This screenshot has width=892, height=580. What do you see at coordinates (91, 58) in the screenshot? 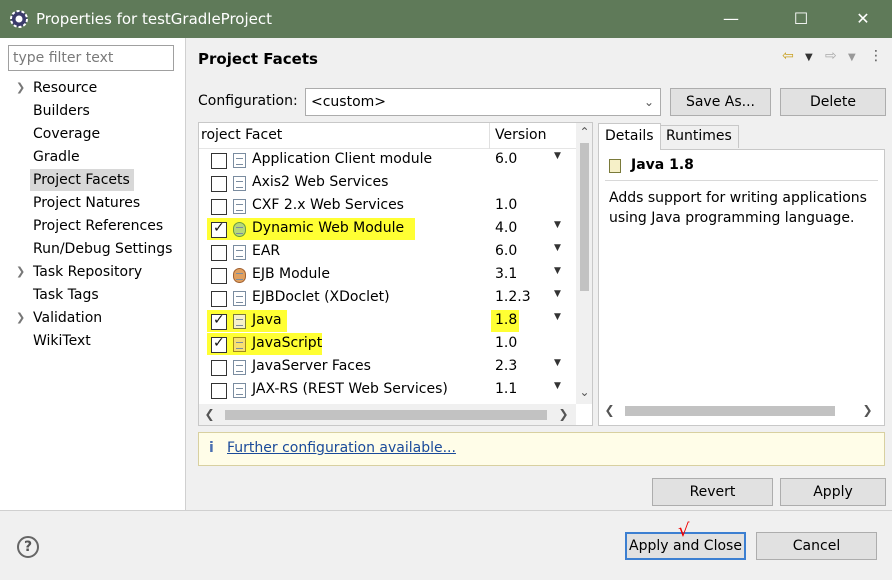
I see `filter-input: type filter text` at bounding box center [91, 58].